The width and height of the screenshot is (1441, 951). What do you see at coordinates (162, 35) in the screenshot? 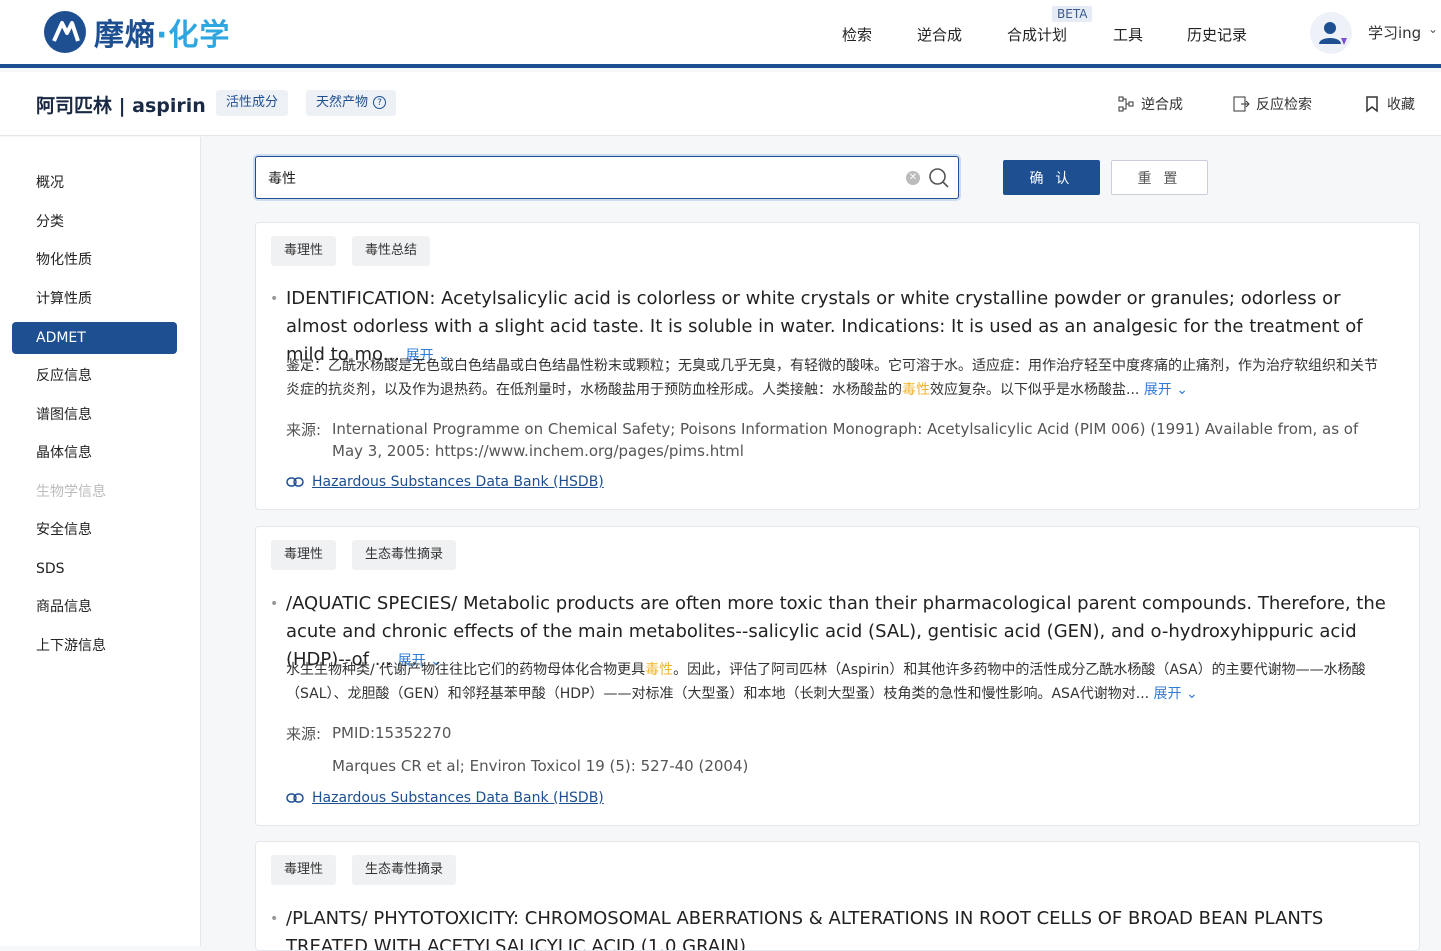
I see `logo-text: 摩熵·化学` at bounding box center [162, 35].